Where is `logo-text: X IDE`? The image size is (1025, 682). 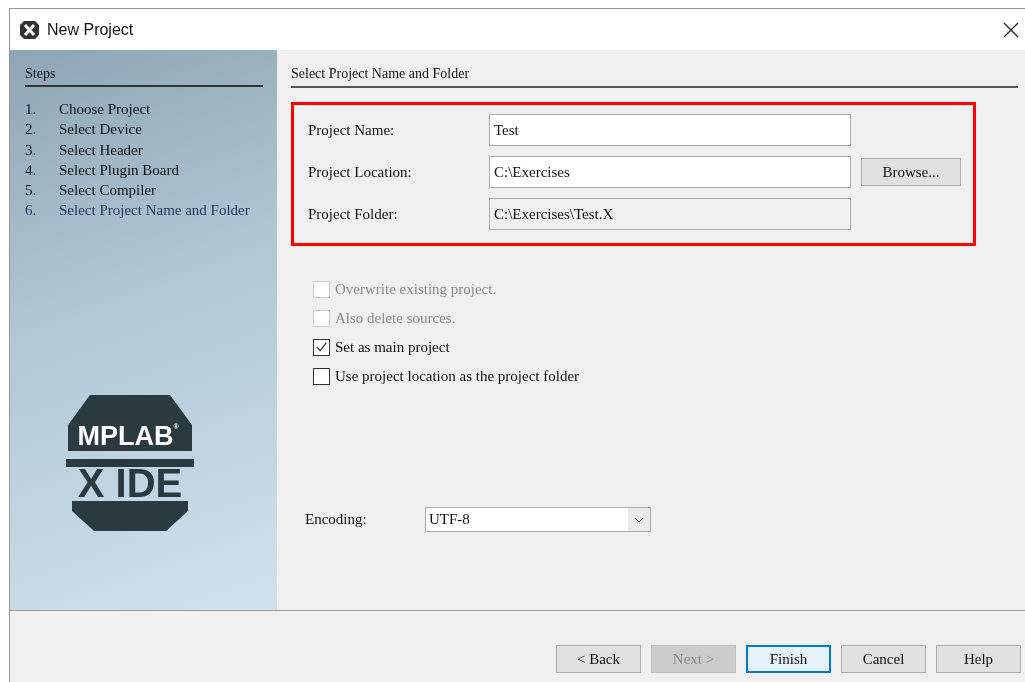
logo-text: X IDE is located at coordinates (130, 482).